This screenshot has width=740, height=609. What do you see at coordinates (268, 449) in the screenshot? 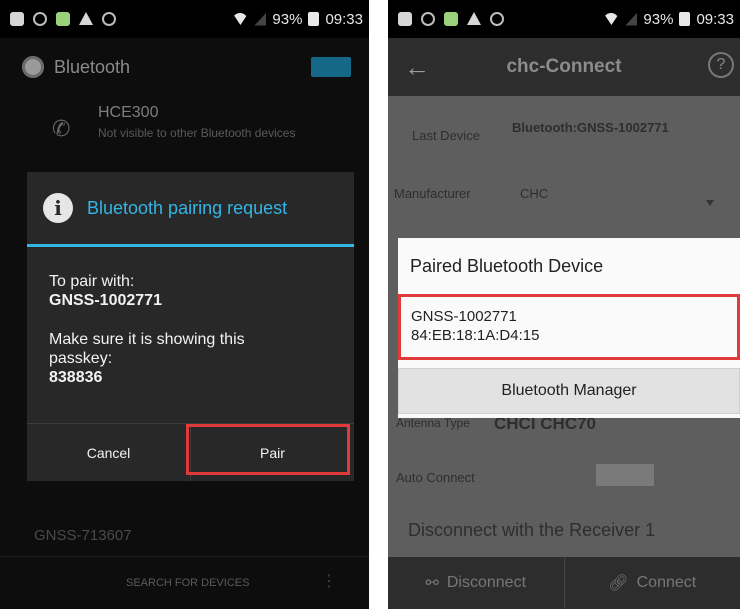
I see `highlight-box` at bounding box center [268, 449].